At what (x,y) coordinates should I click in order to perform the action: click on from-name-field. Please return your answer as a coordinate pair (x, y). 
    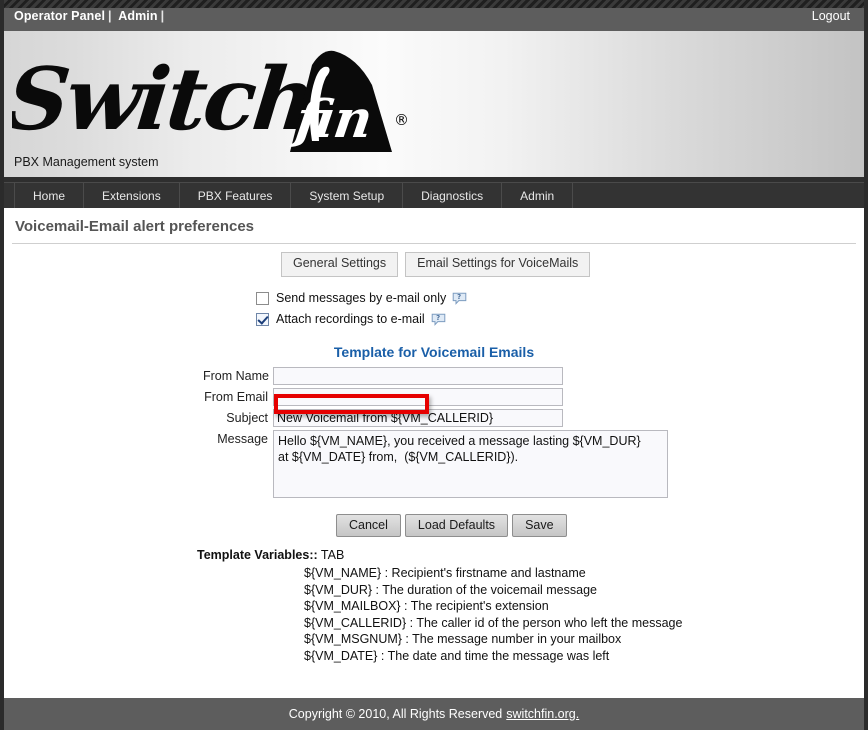
    Looking at the image, I should click on (418, 376).